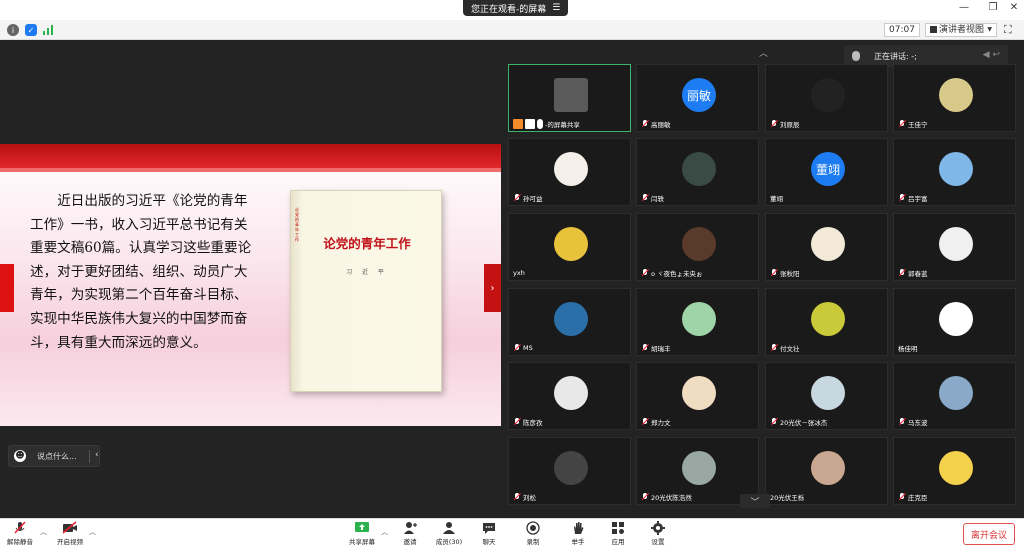 The width and height of the screenshot is (1024, 549). What do you see at coordinates (492, 288) in the screenshot?
I see `slide-next-button: ›` at bounding box center [492, 288].